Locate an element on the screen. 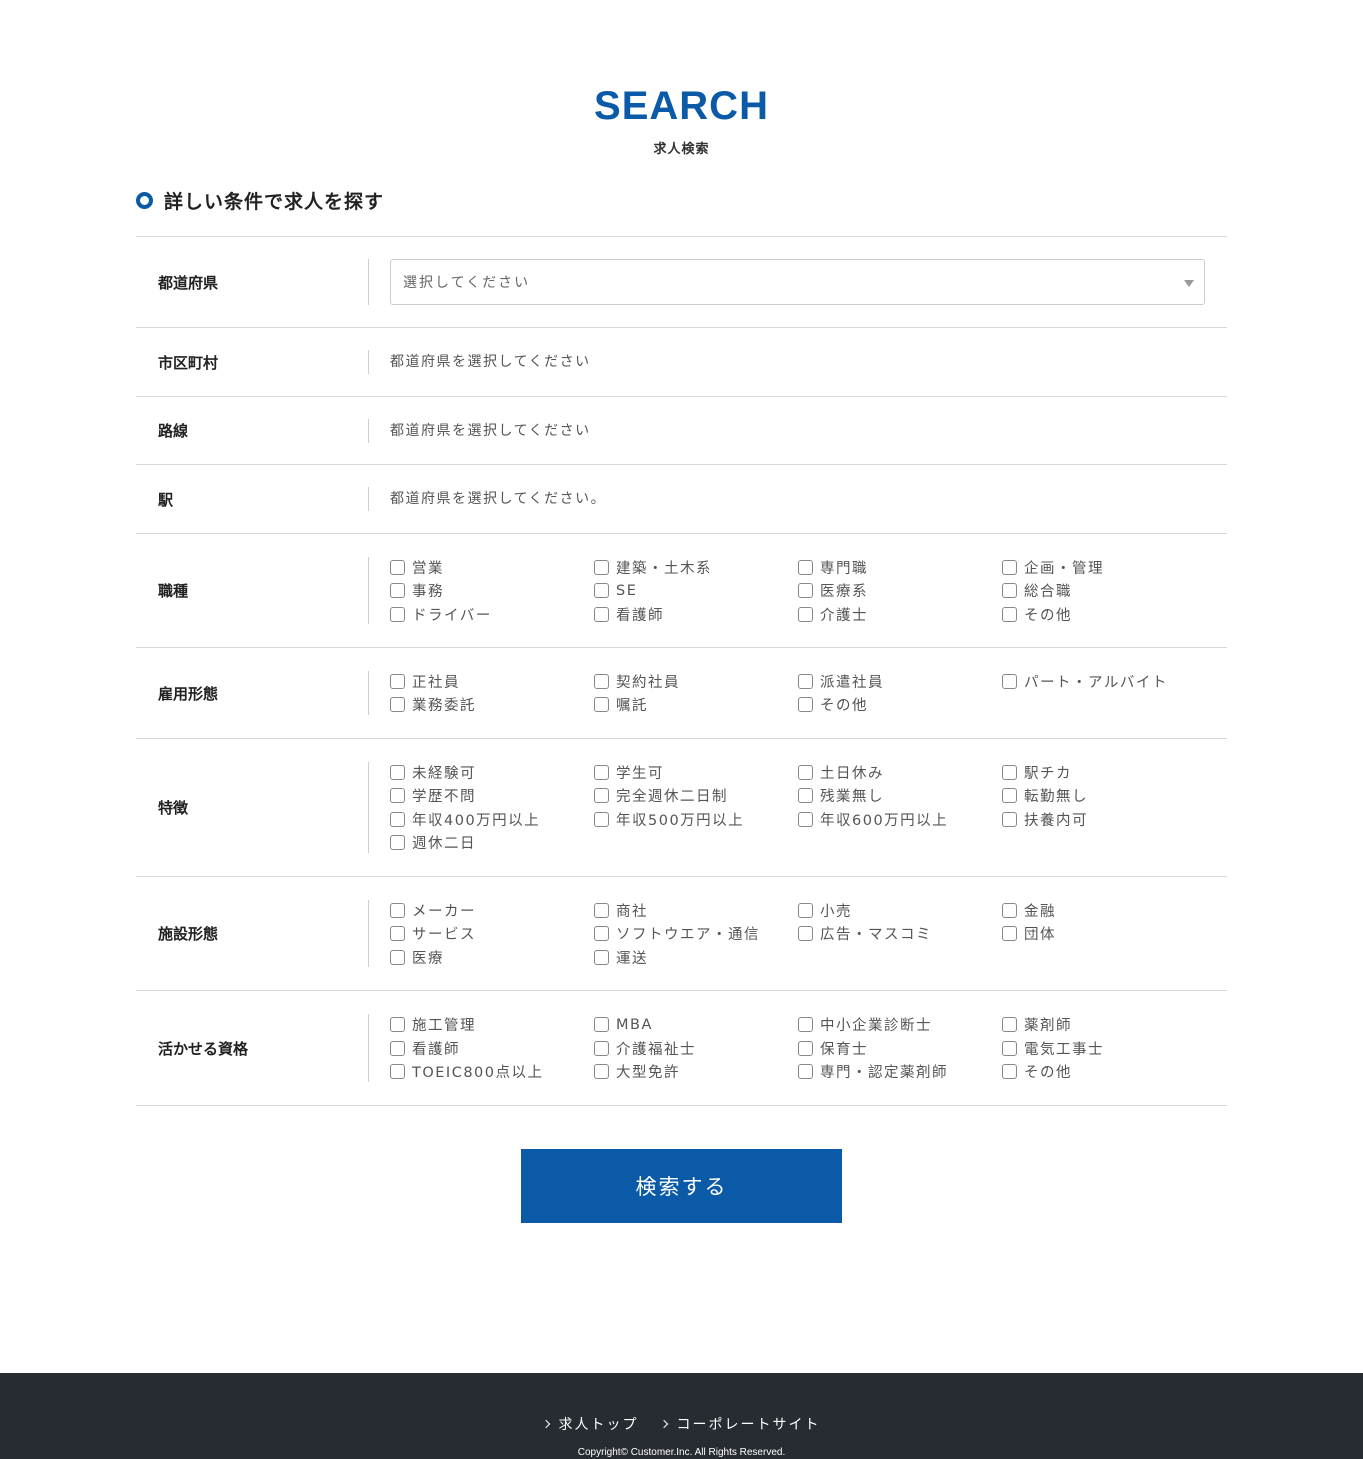  checkbox-option: 正社員 is located at coordinates (492, 681).